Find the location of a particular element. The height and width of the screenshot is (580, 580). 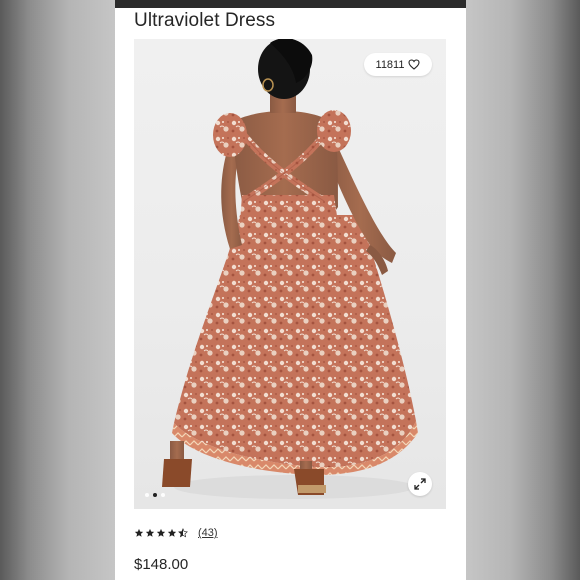

gallery-dot-active is located at coordinates (155, 495).